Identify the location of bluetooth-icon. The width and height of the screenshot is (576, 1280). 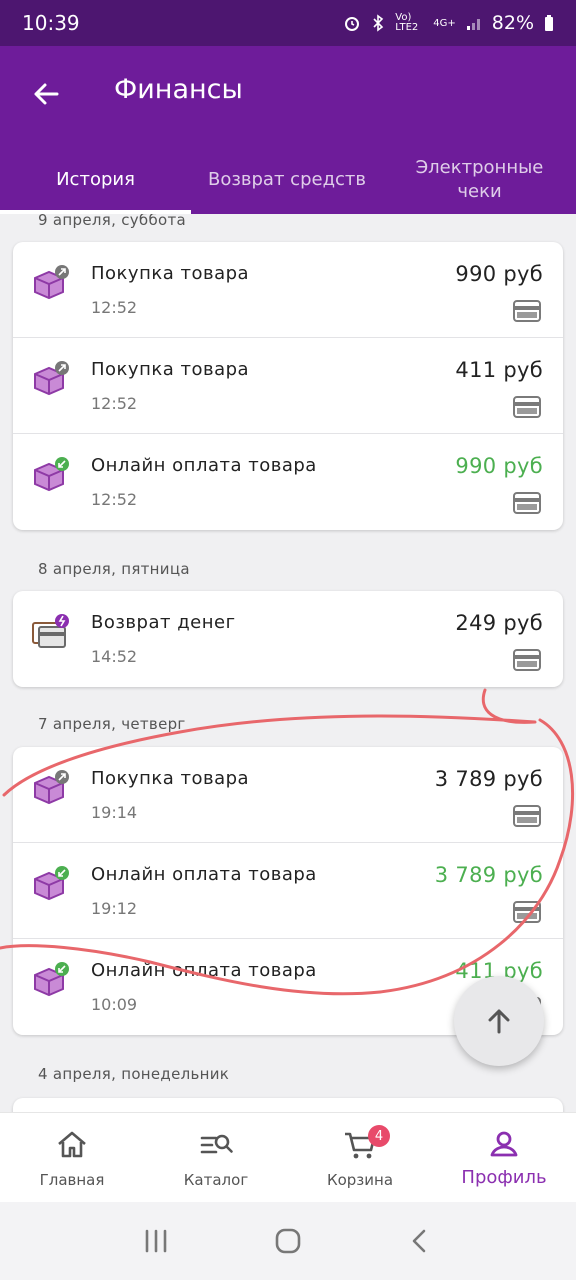
(378, 23).